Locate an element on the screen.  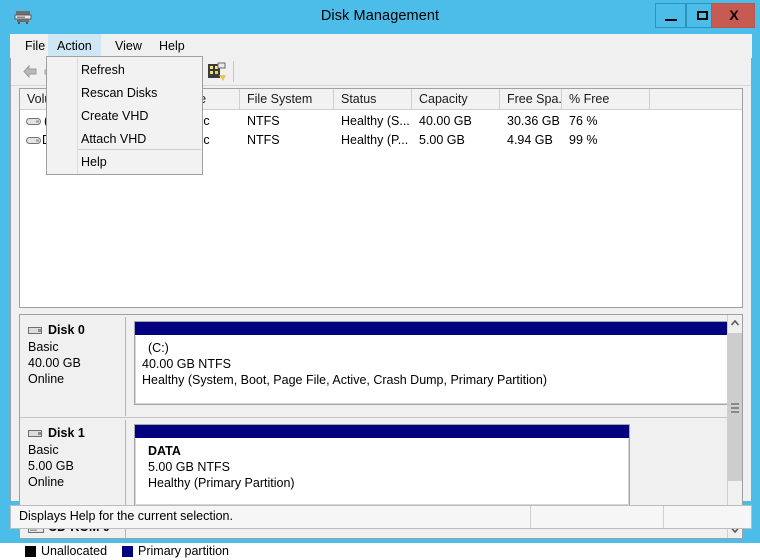
status-message: Displays Help for the current selection. is located at coordinates (126, 516).